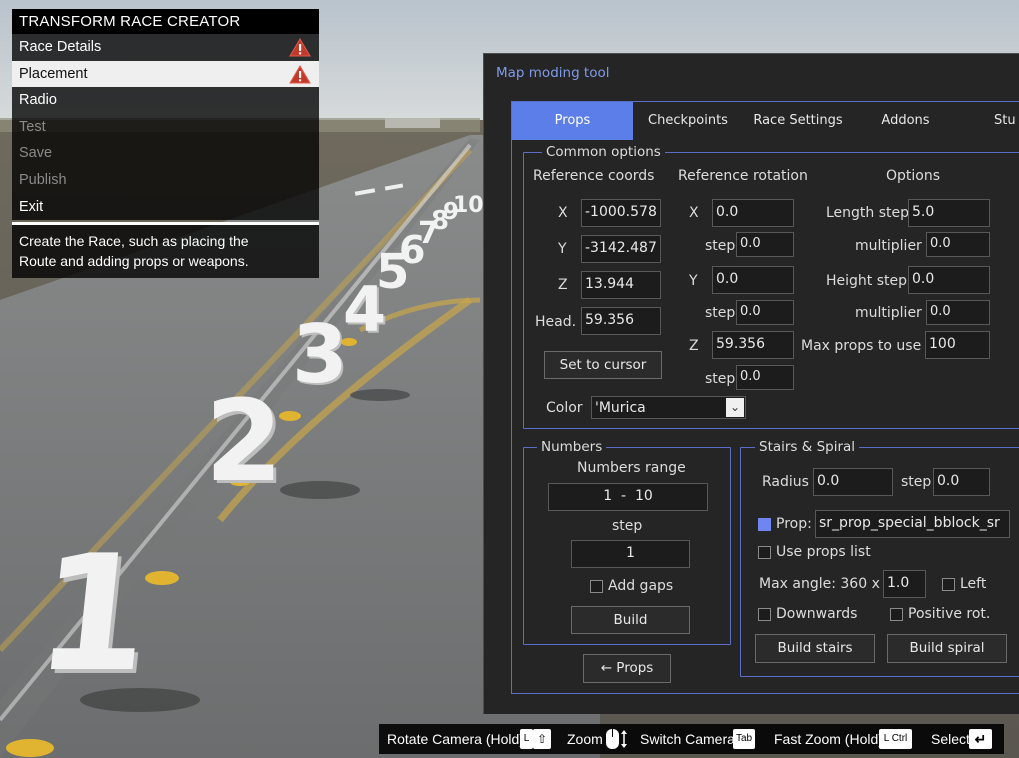 The height and width of the screenshot is (758, 1019). What do you see at coordinates (828, 739) in the screenshot?
I see `hint-fast-zoom: Fast Zoom (Hold)` at bounding box center [828, 739].